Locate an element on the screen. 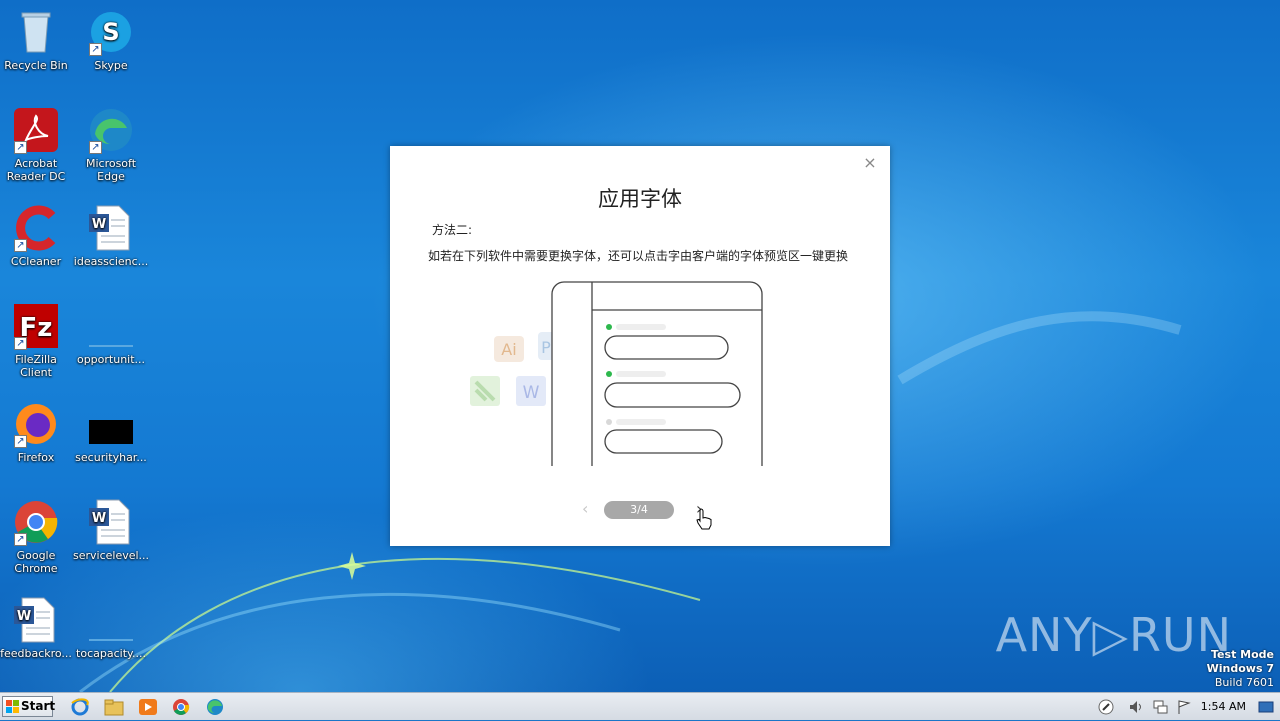 Image resolution: width=1280 pixels, height=721 pixels. clock: 1:54 AM is located at coordinates (1223, 706).